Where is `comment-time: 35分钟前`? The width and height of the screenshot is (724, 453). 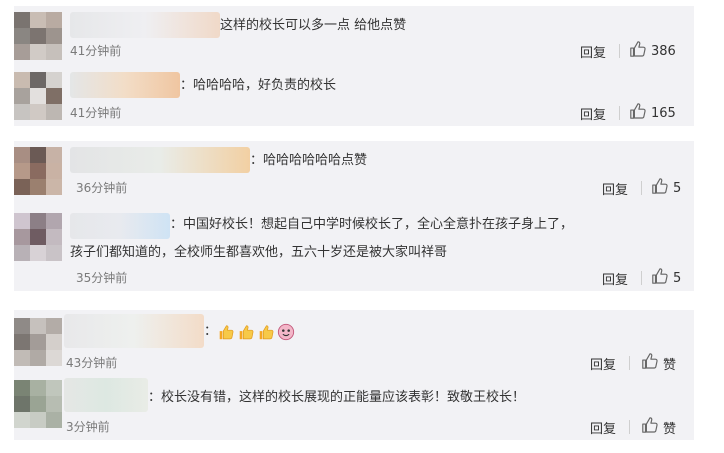
comment-time: 35分钟前 is located at coordinates (102, 278).